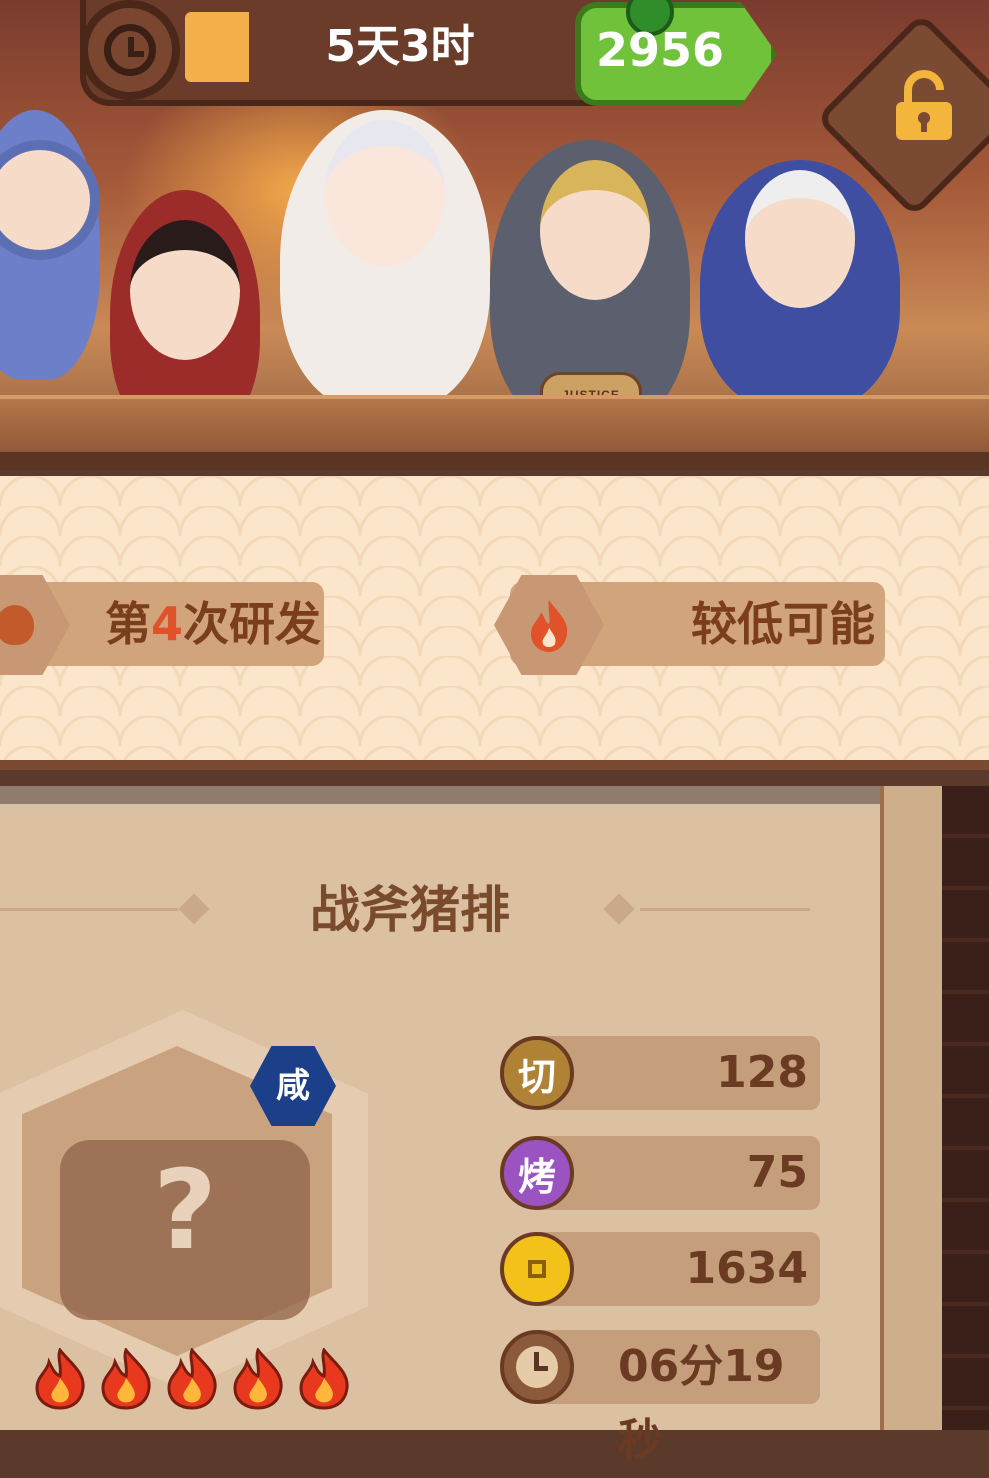 This screenshot has height=1478, width=989. I want to click on bake-icon: 烤, so click(537, 1173).